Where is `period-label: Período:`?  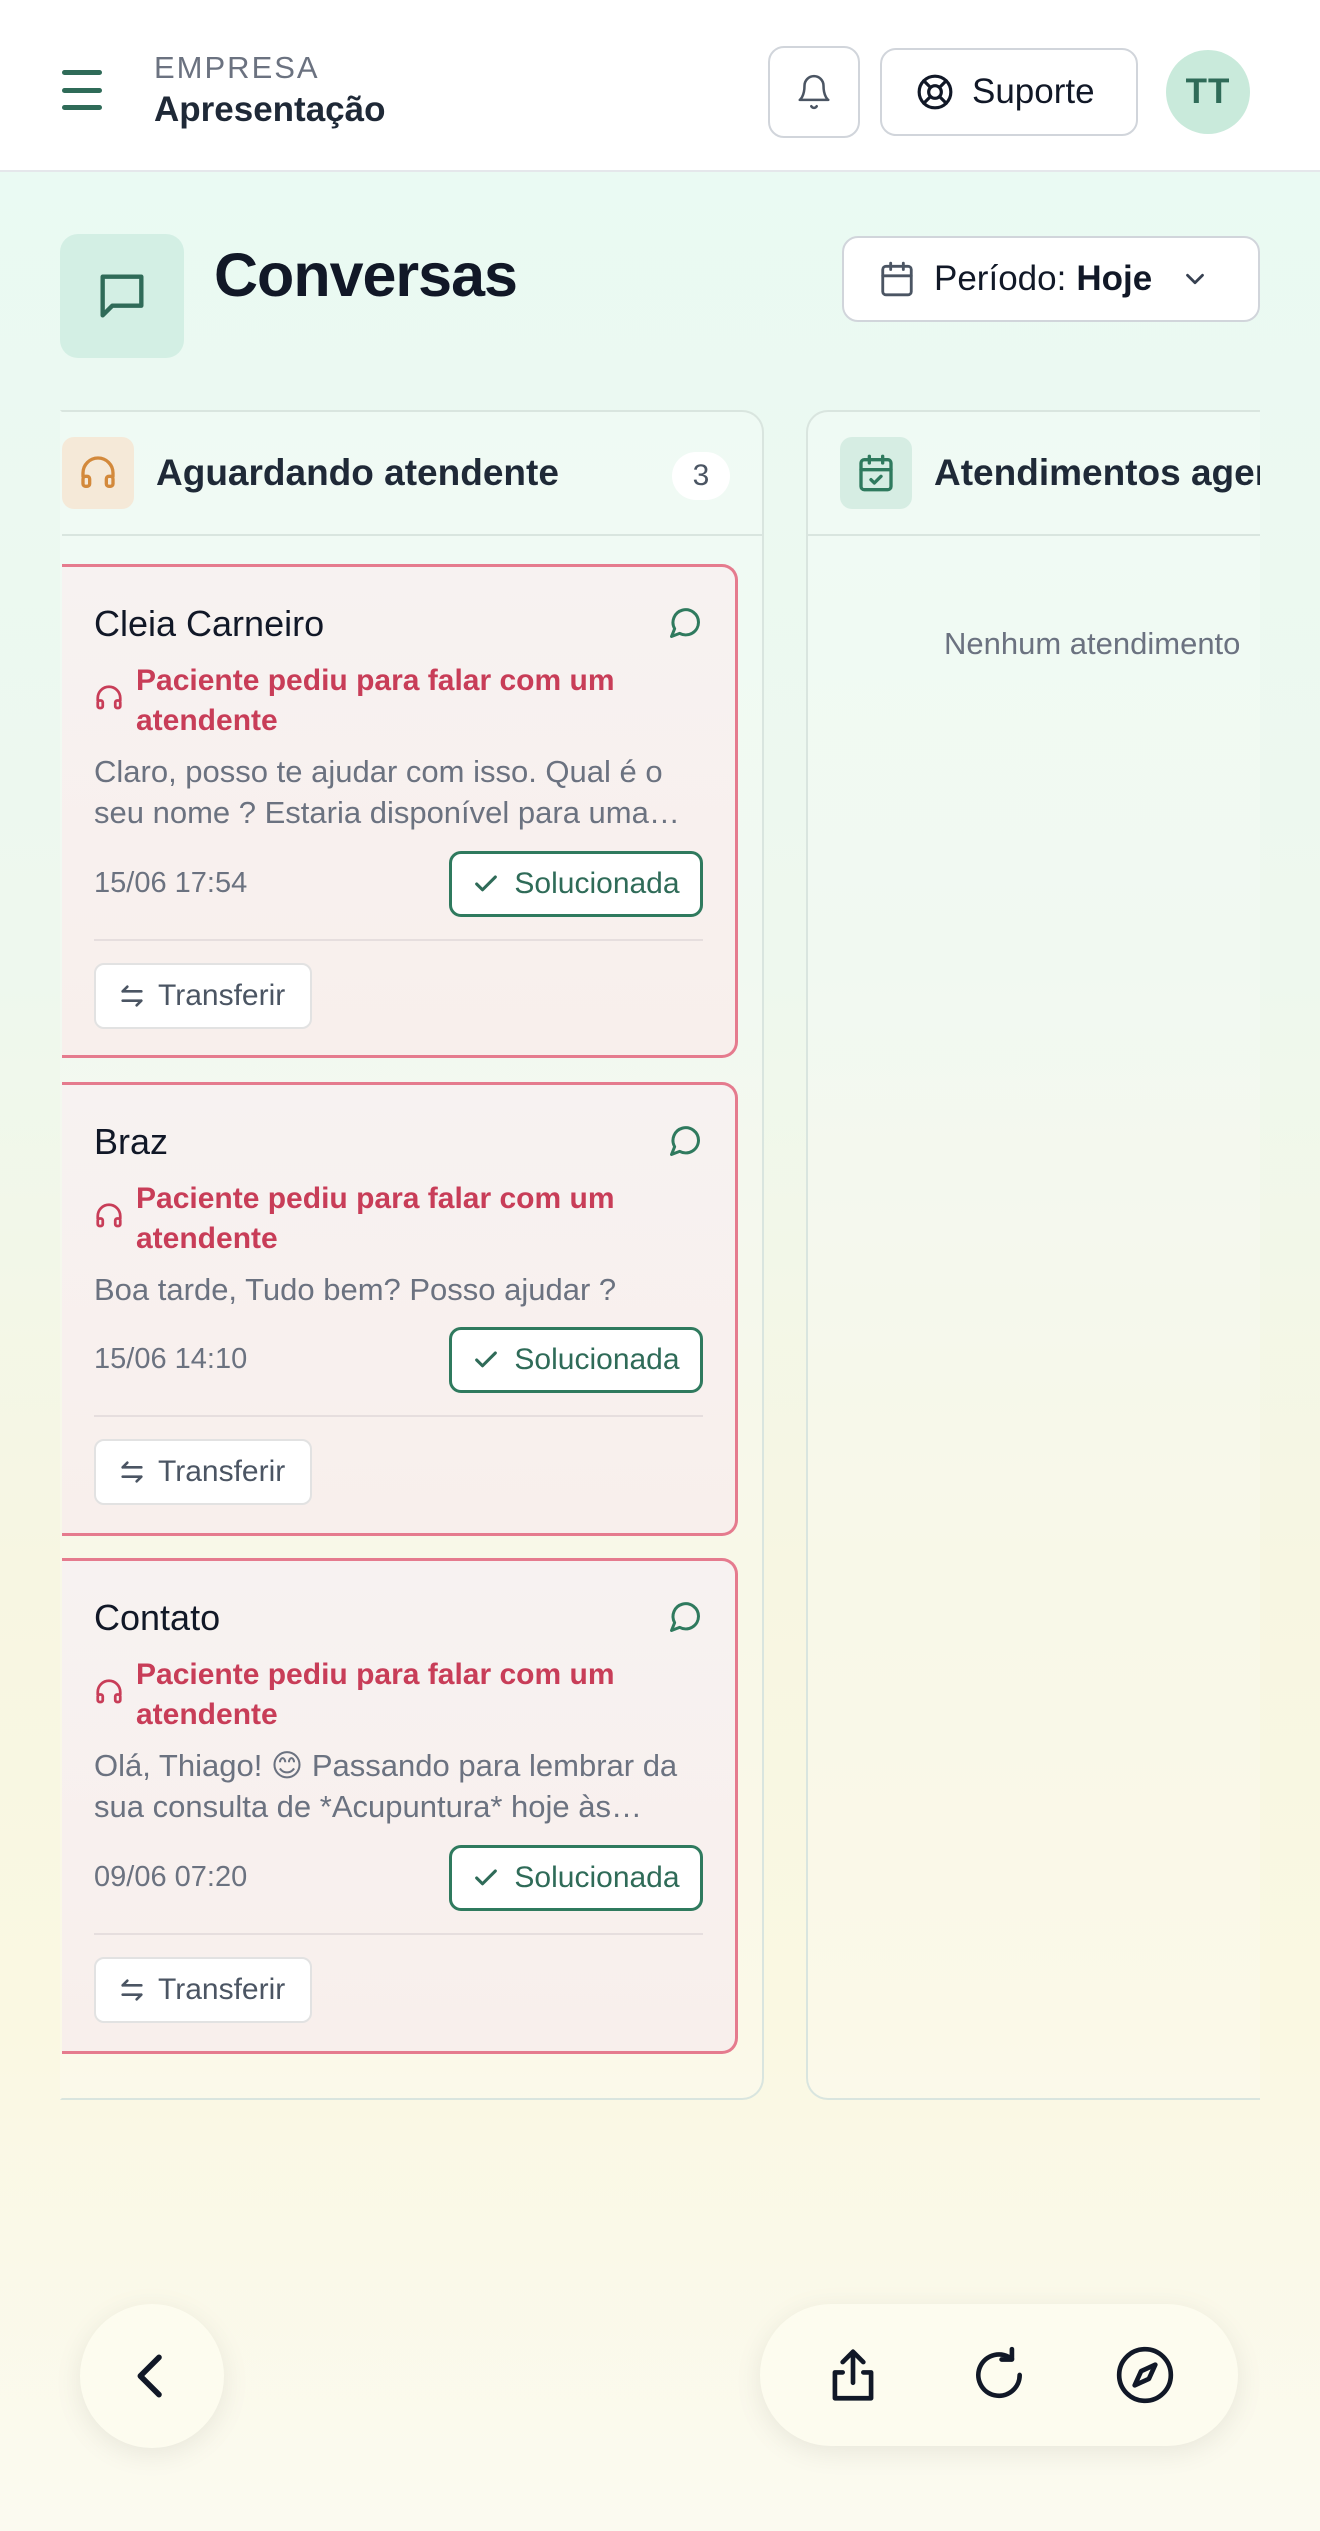
period-label: Período: is located at coordinates (1000, 278).